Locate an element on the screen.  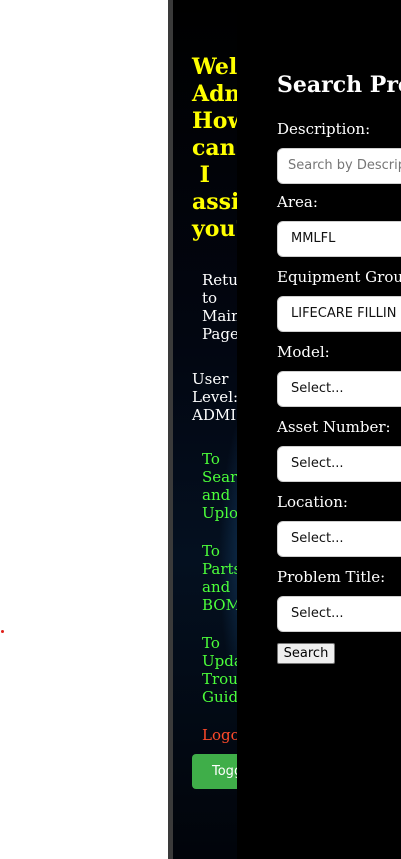
update-troubleshooting-link: To Upda Troub Guid is located at coordinates (219, 670).